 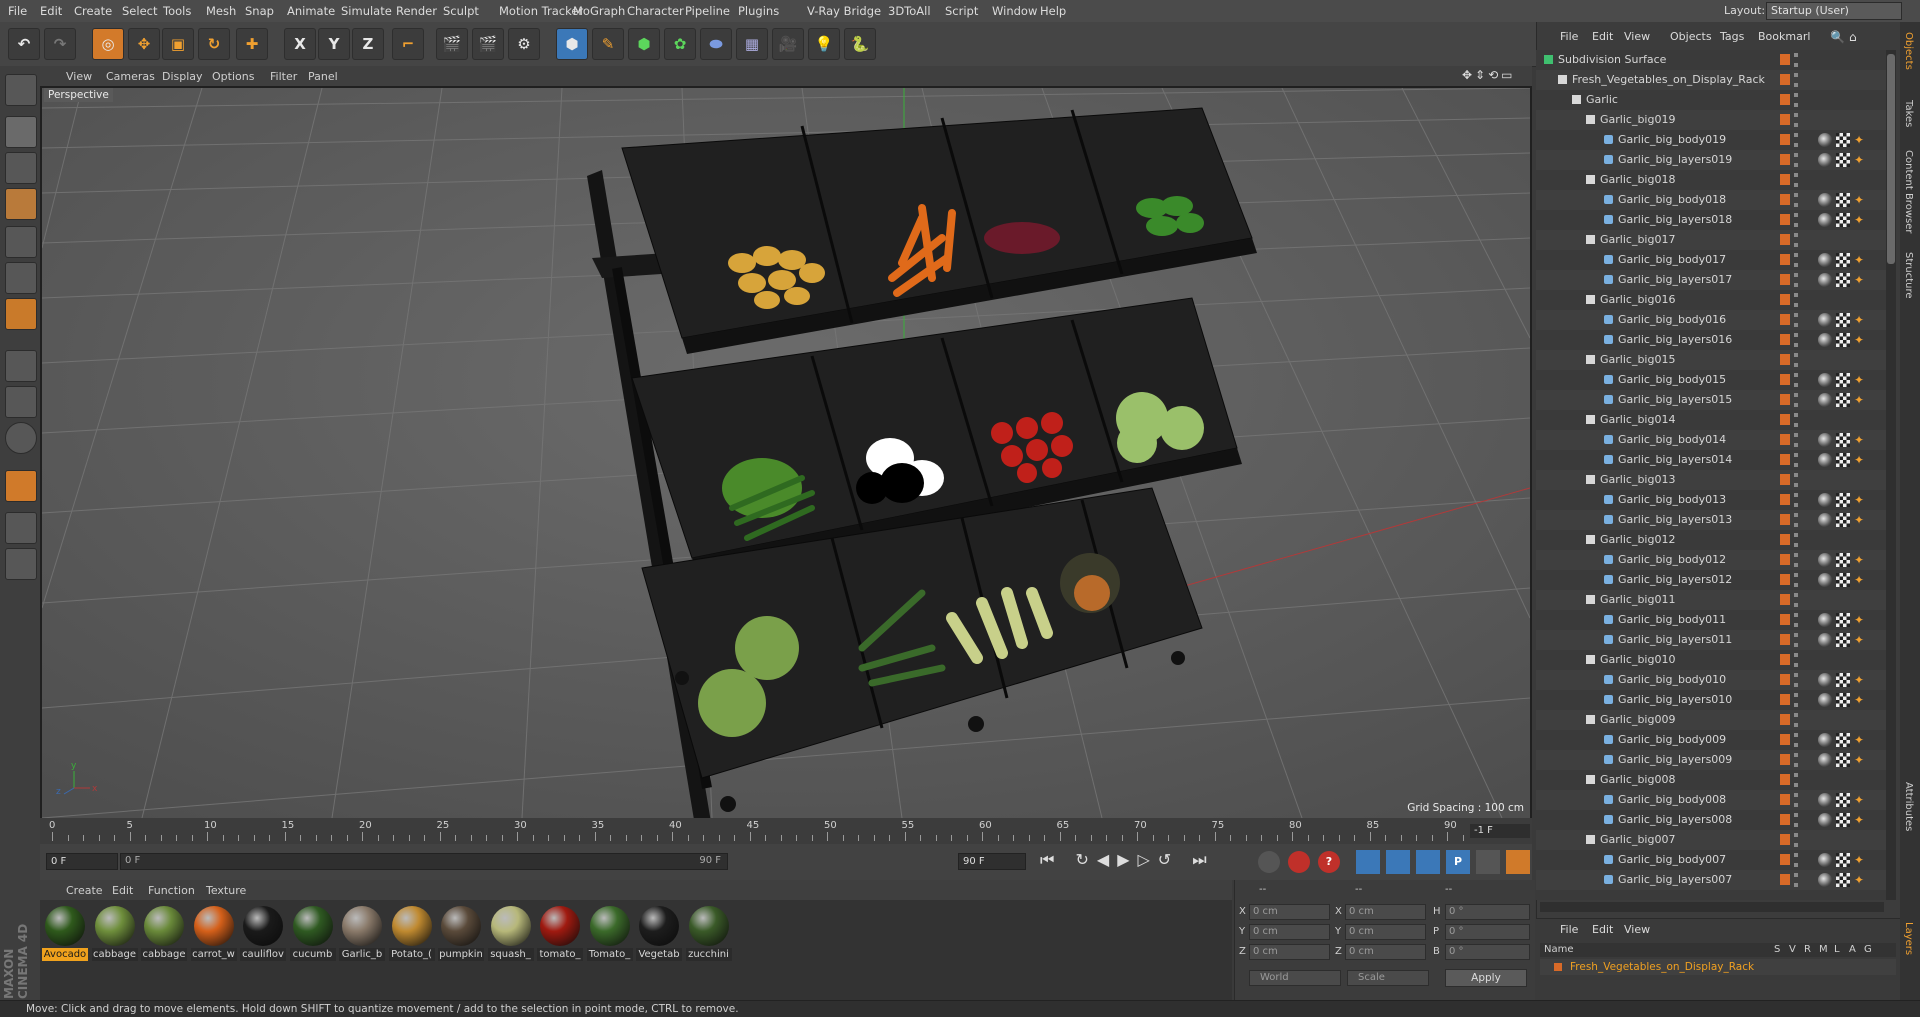 I want to click on object-row: Garlic_big010, so click(x=1711, y=660).